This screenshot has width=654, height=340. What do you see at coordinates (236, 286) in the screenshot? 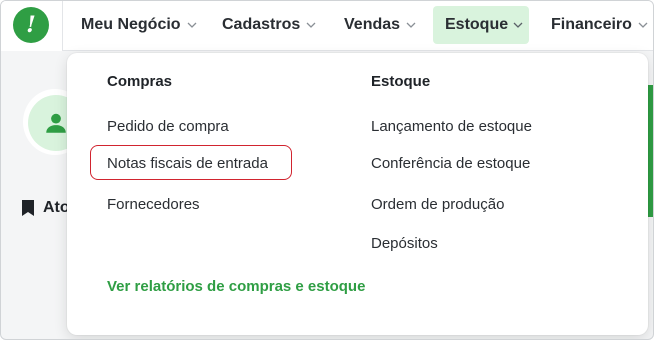
I see `reports-link: Ver relatórios de compras e estoque` at bounding box center [236, 286].